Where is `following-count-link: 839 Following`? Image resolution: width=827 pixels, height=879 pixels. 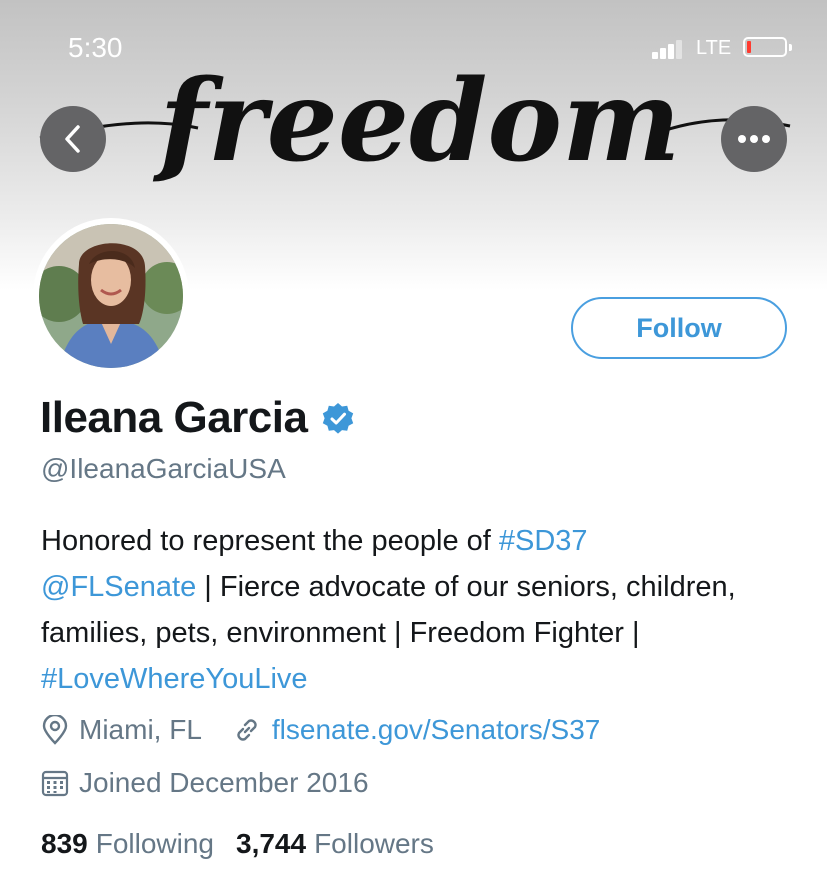 following-count-link: 839 Following is located at coordinates (127, 844).